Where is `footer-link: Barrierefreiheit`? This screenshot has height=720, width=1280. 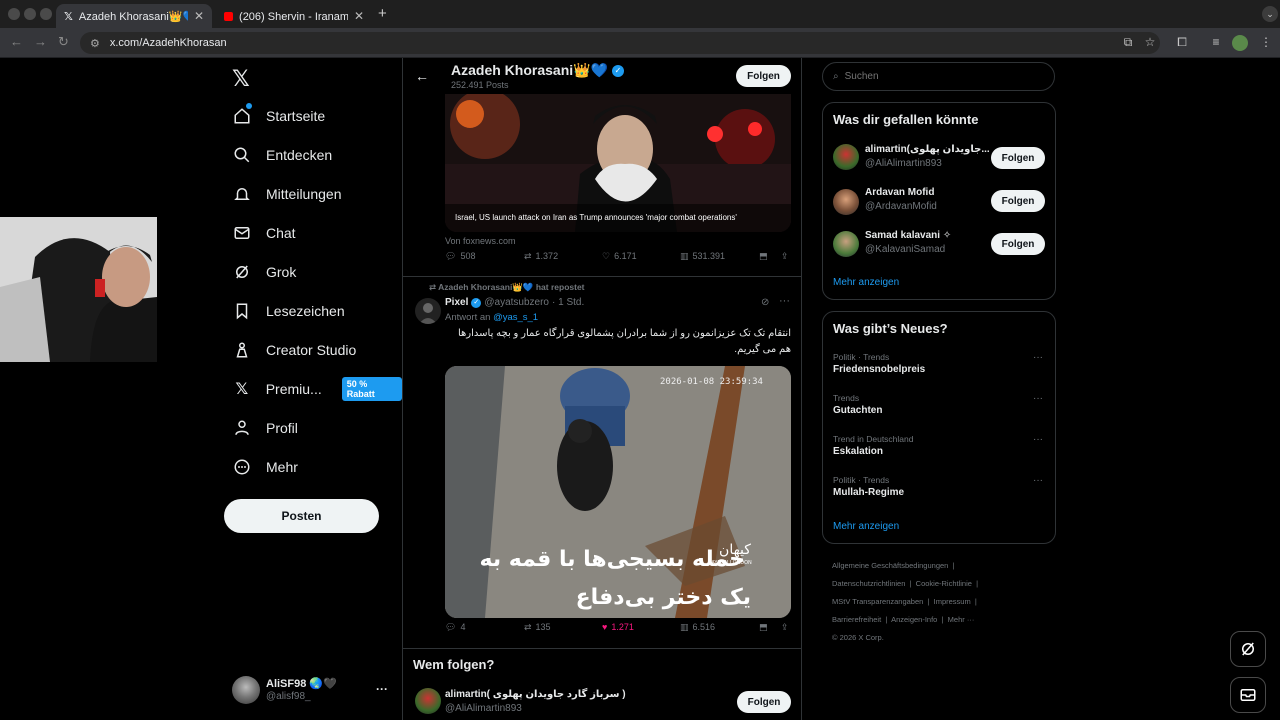 footer-link: Barrierefreiheit is located at coordinates (856, 619).